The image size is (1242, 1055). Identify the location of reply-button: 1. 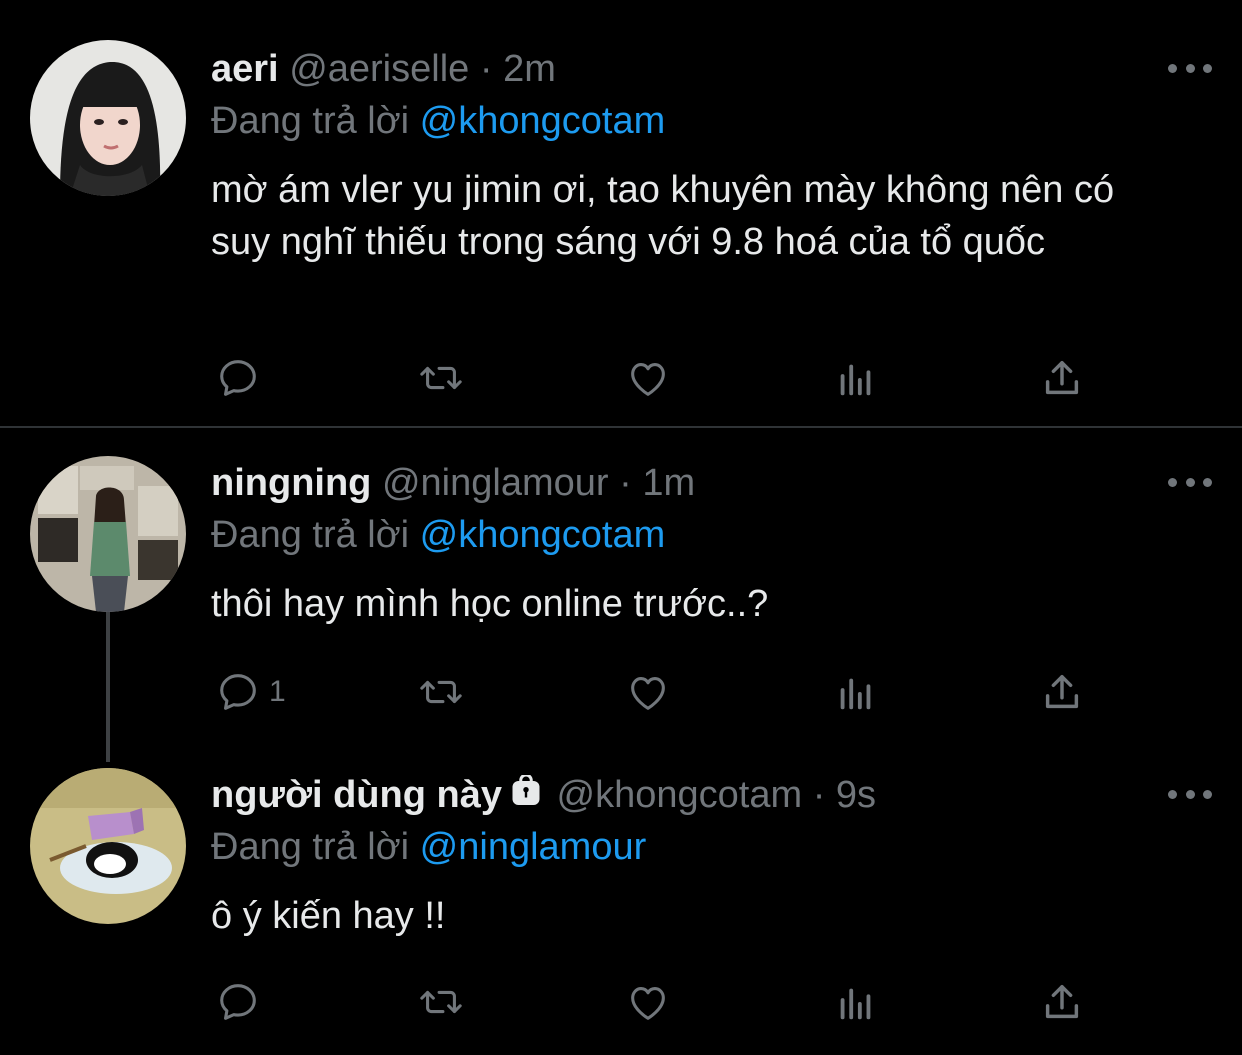
(250, 692).